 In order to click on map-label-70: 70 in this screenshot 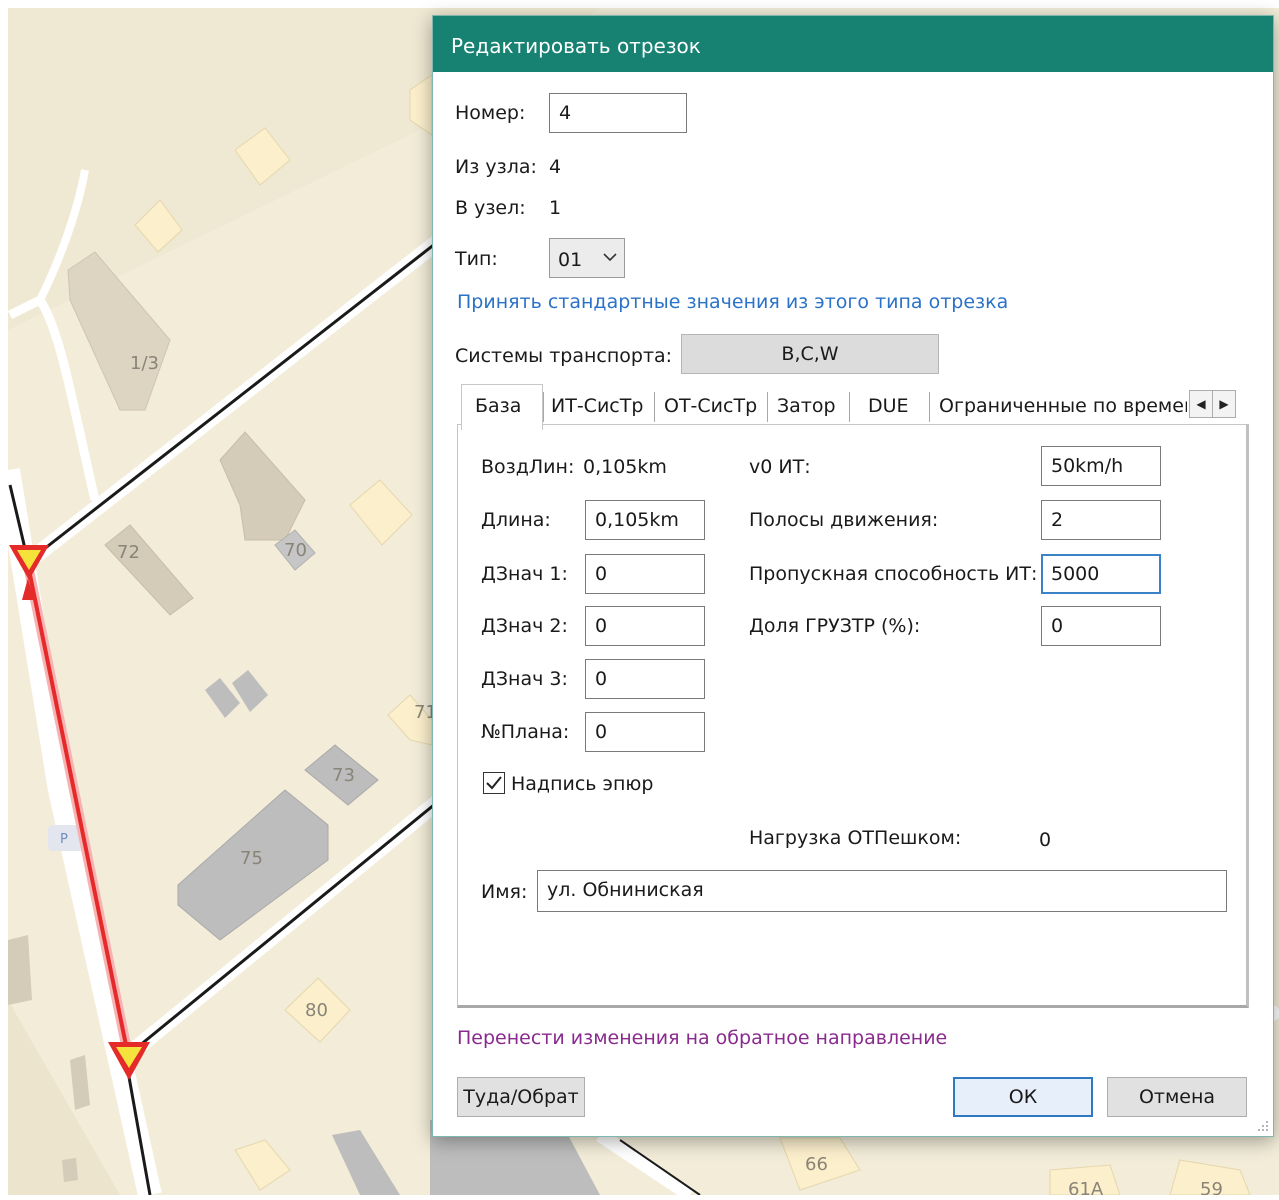, I will do `click(295, 550)`.